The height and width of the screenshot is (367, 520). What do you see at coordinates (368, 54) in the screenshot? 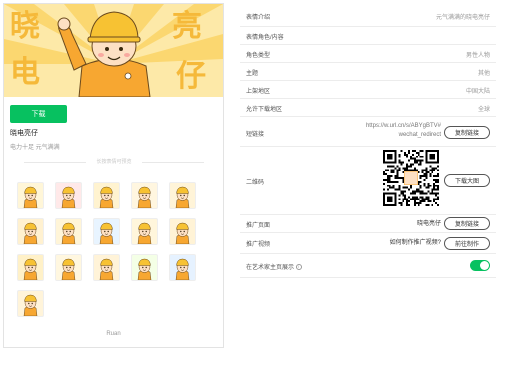
I see `row-role-type: 角色类型 男性人物` at bounding box center [368, 54].